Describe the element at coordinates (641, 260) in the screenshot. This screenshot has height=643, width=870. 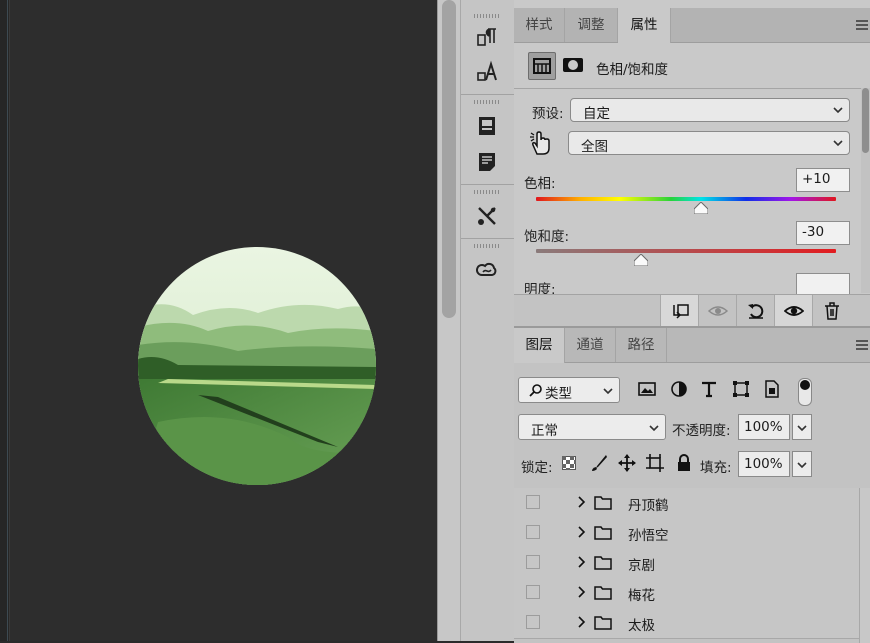
I see `saturation-slider-thumb` at that location.